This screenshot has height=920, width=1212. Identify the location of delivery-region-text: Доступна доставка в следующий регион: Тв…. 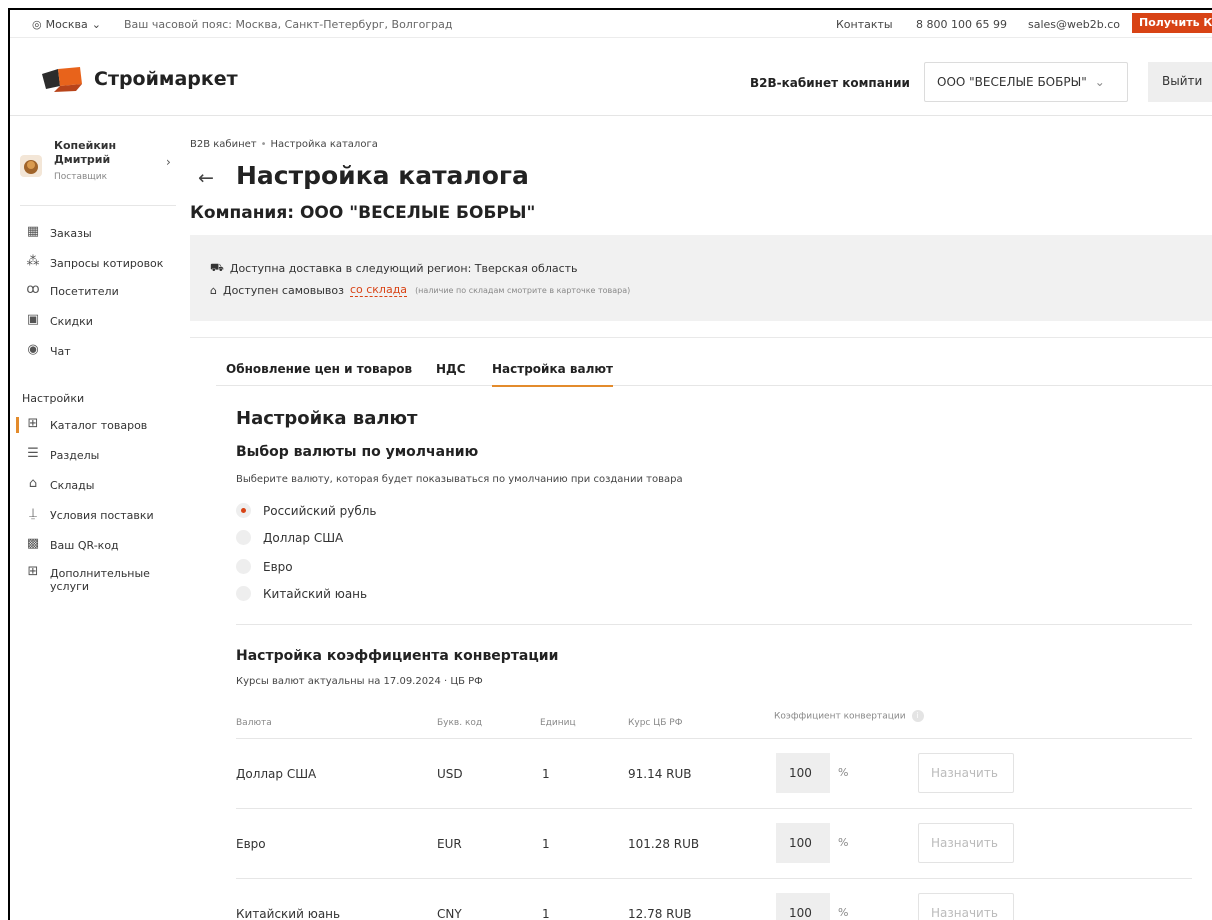
(403, 268).